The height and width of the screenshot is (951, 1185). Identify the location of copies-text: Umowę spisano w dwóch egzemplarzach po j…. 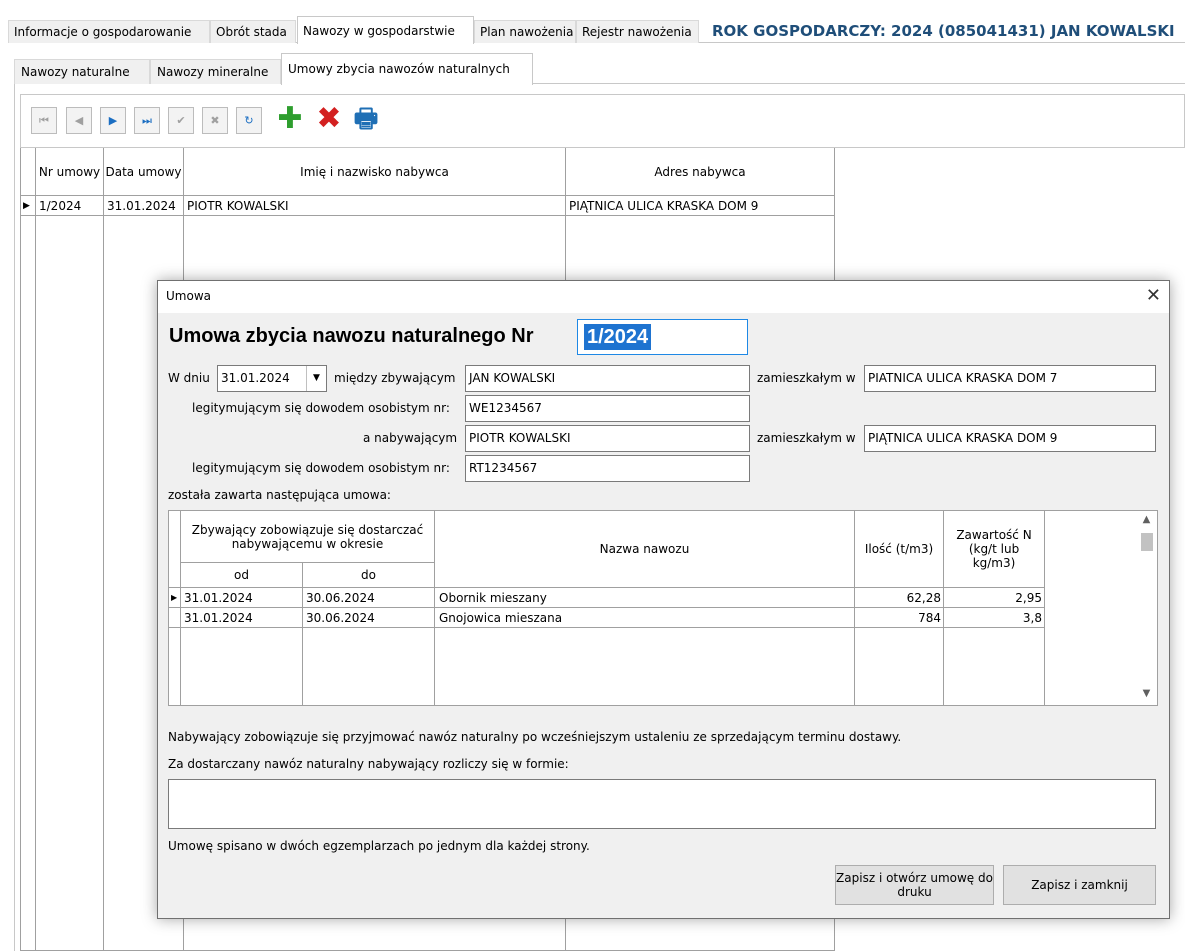
(379, 846).